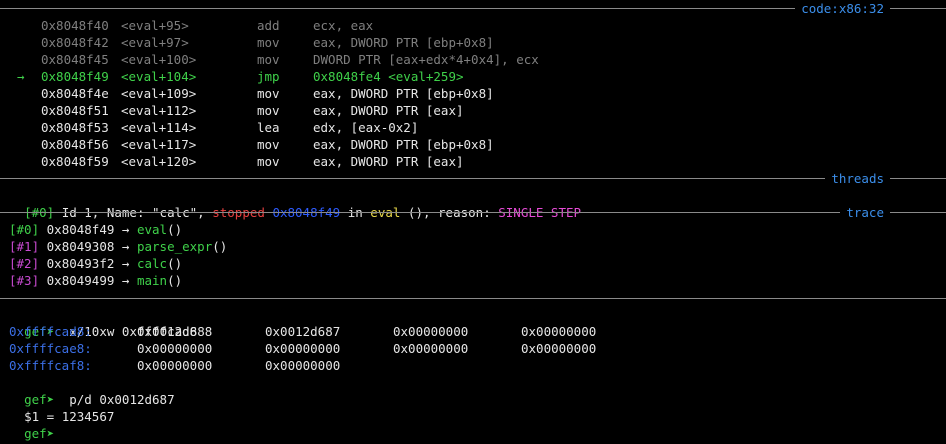 Image resolution: width=946 pixels, height=444 pixels. I want to click on console-command-line: gef➤ p/d 0x0012d687, so click(92, 390).